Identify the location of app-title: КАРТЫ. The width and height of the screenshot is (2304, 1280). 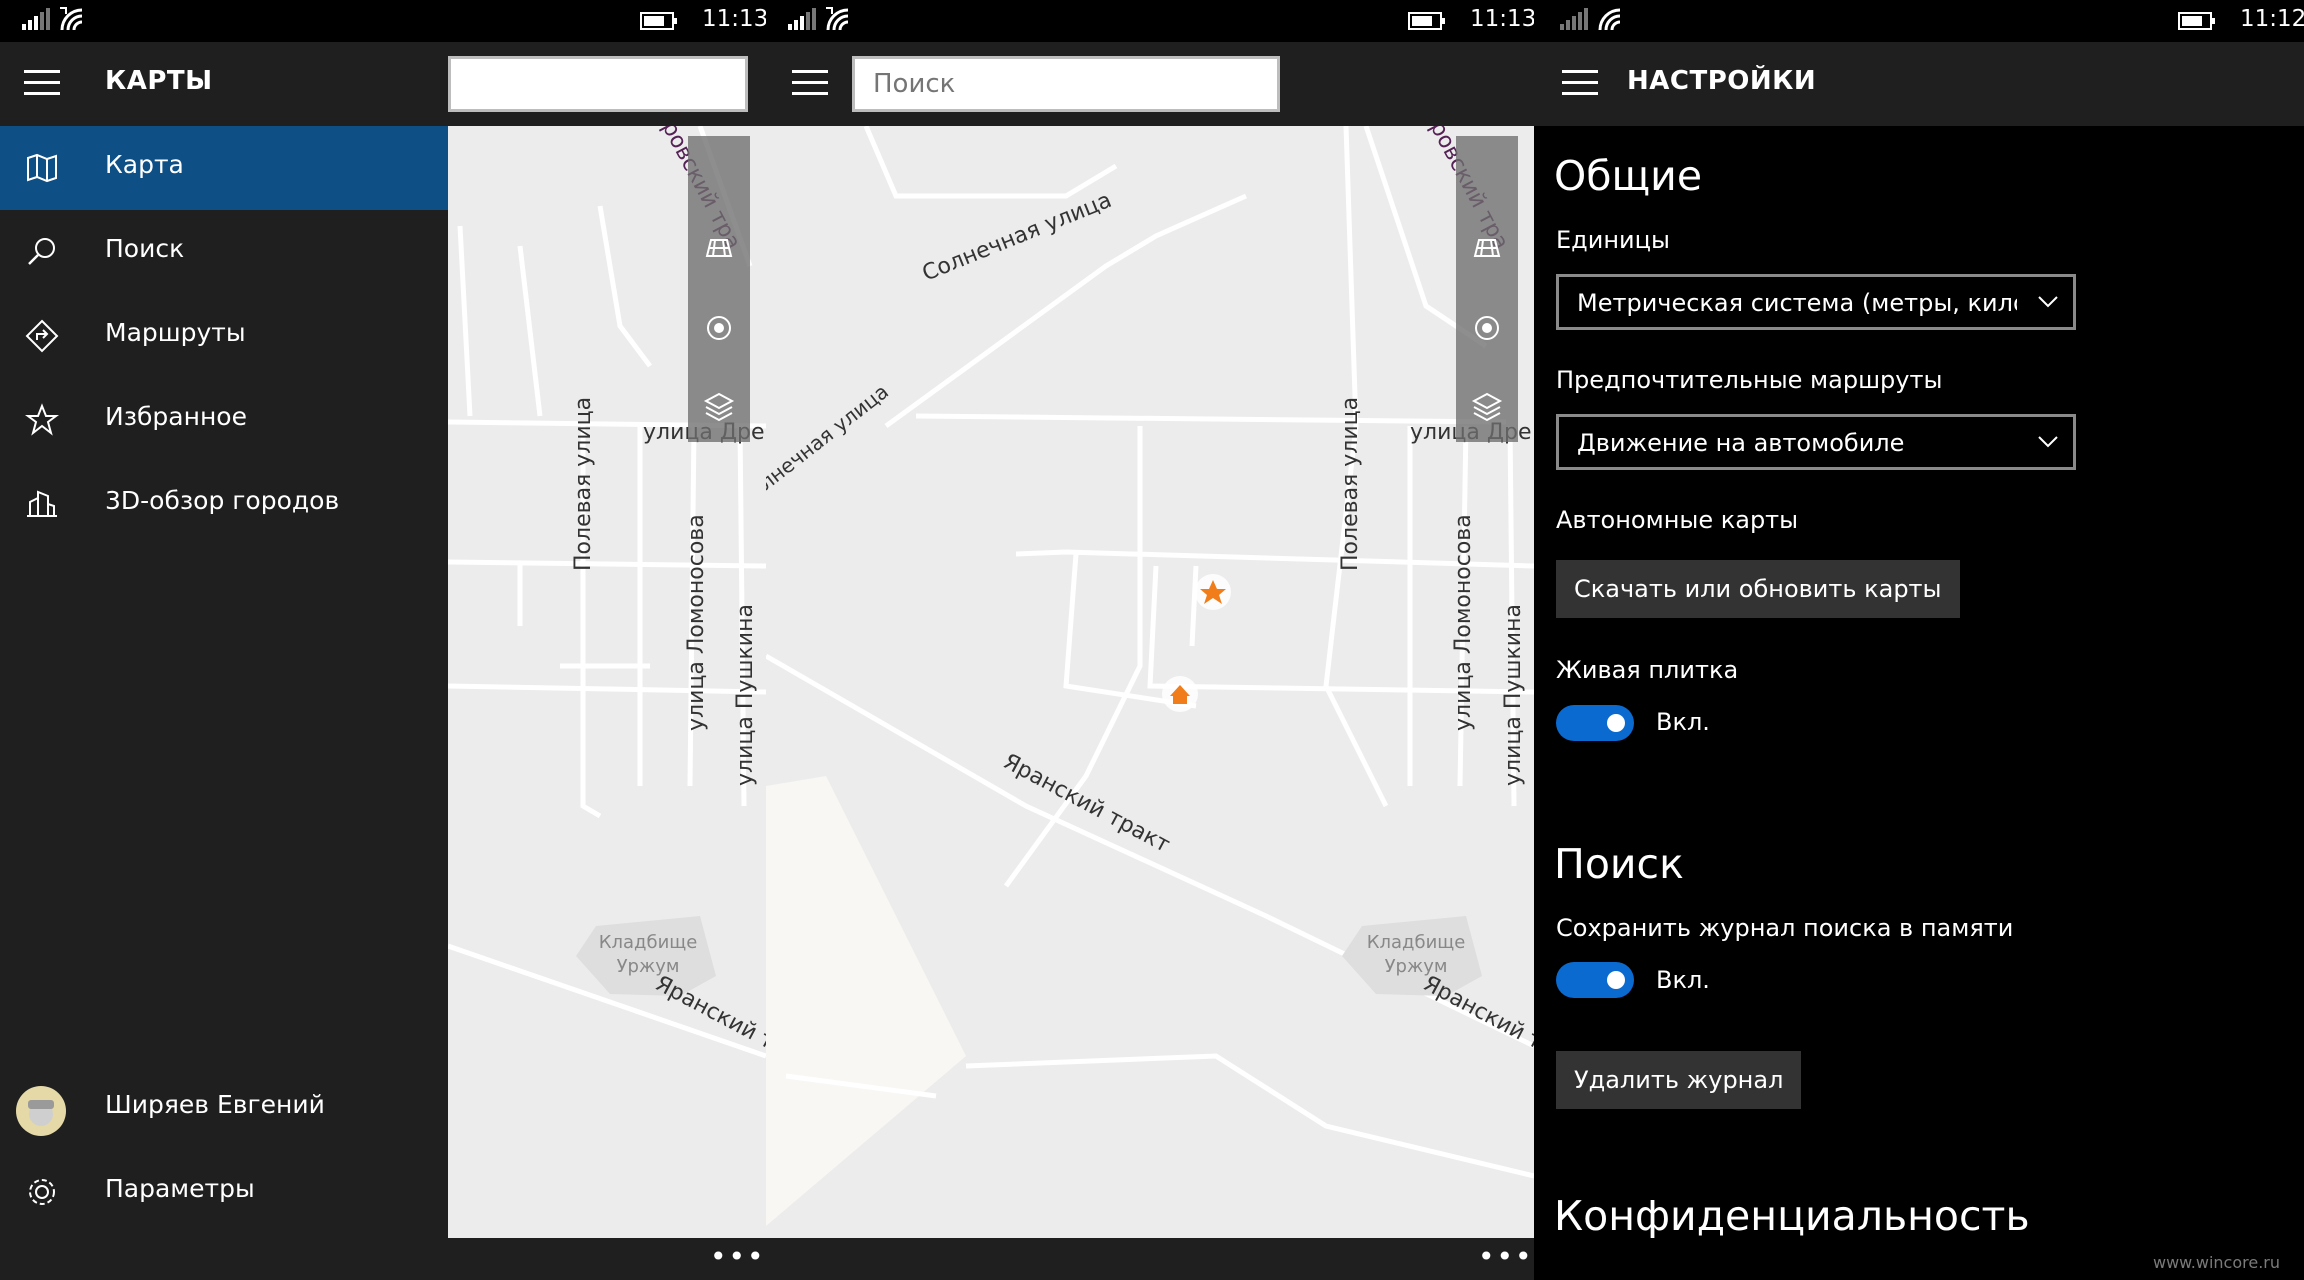
(159, 81).